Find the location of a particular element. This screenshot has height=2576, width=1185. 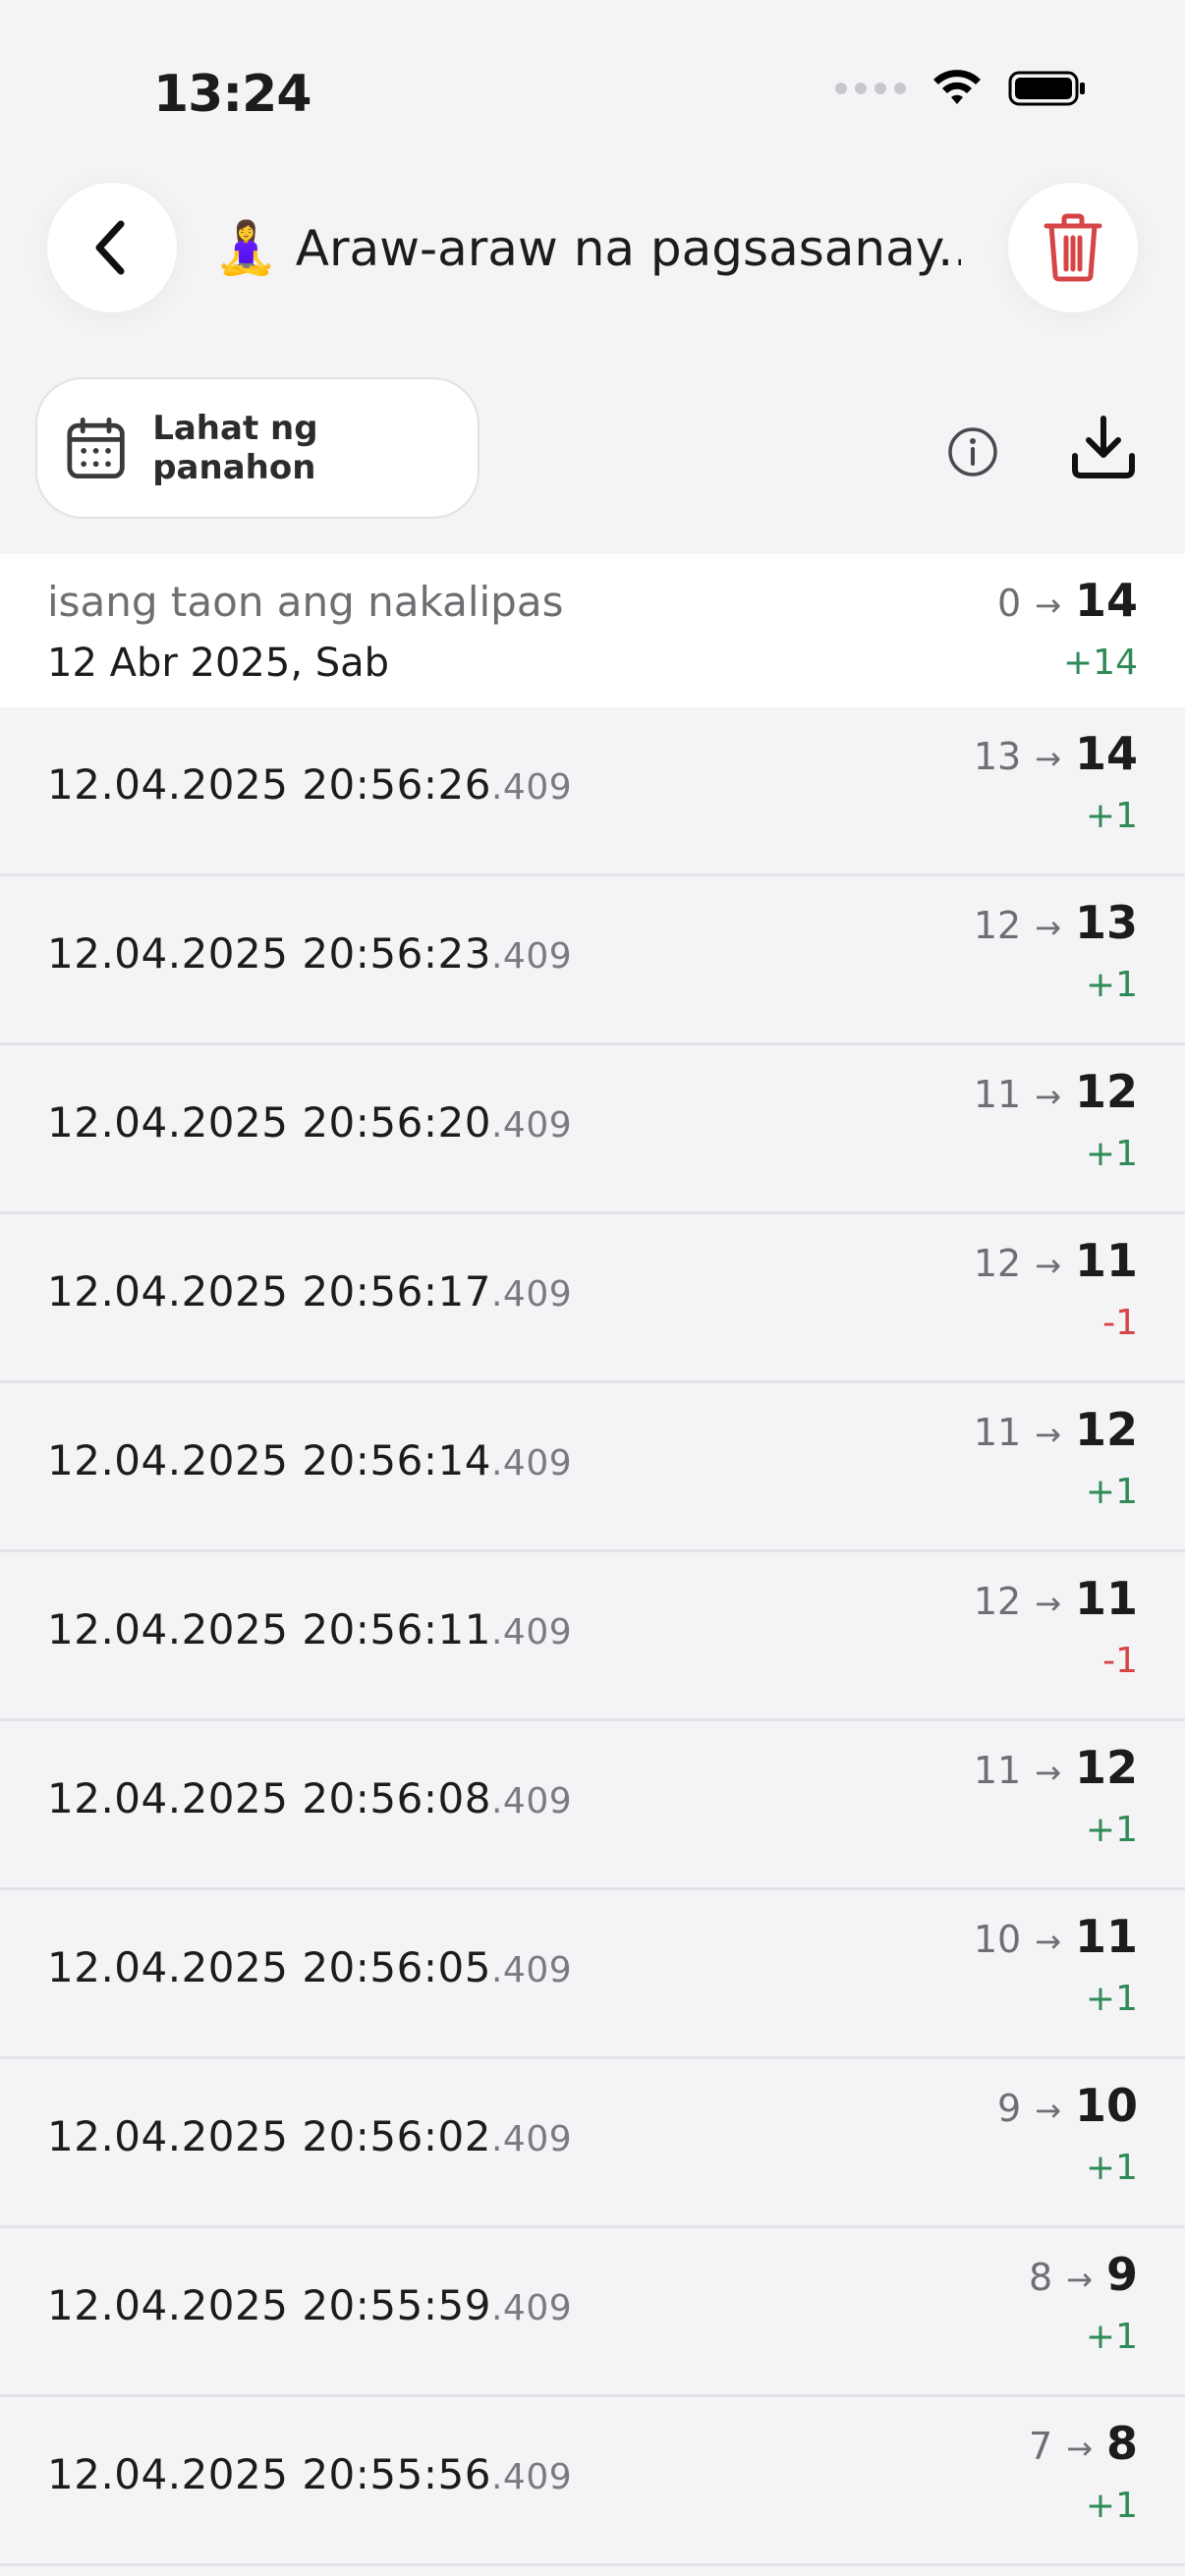

history-row: 12.04.2025 20:56:23.409 12 → 13 +1 is located at coordinates (592, 960).